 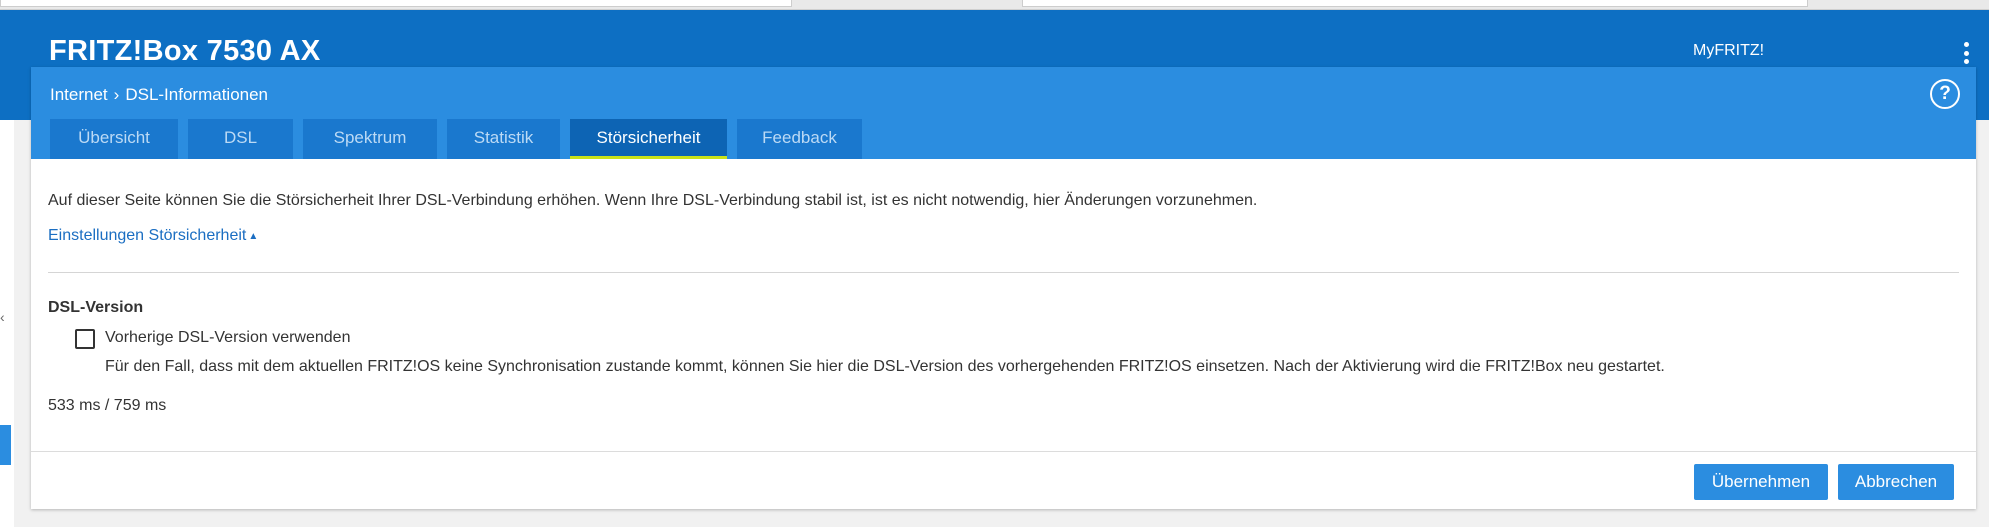 What do you see at coordinates (79, 95) in the screenshot?
I see `breadcrumb-parent: Internet` at bounding box center [79, 95].